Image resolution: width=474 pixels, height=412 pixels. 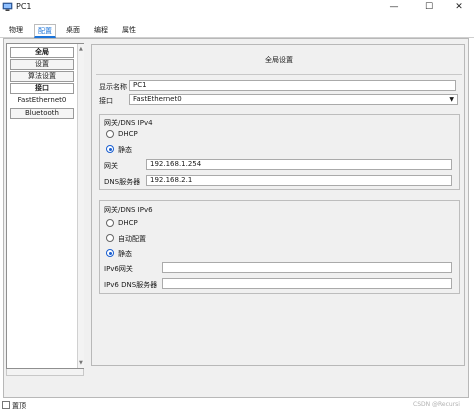 I want to click on sidebar-item-bluetooth: Bluetooth, so click(x=42, y=113).